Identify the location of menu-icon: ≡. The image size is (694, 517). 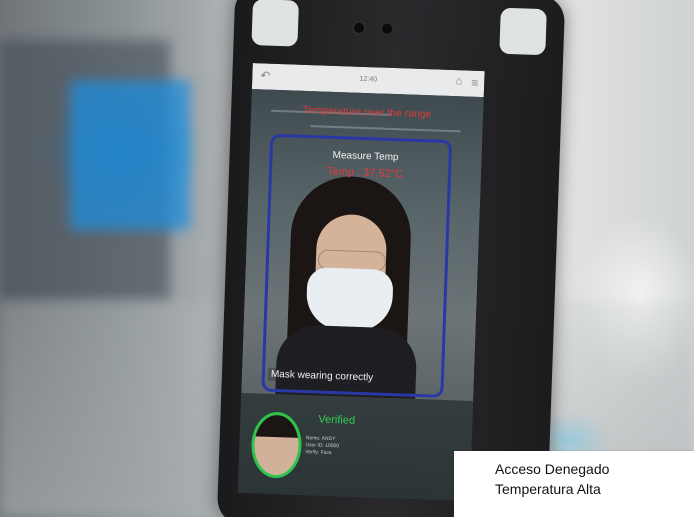
(474, 83).